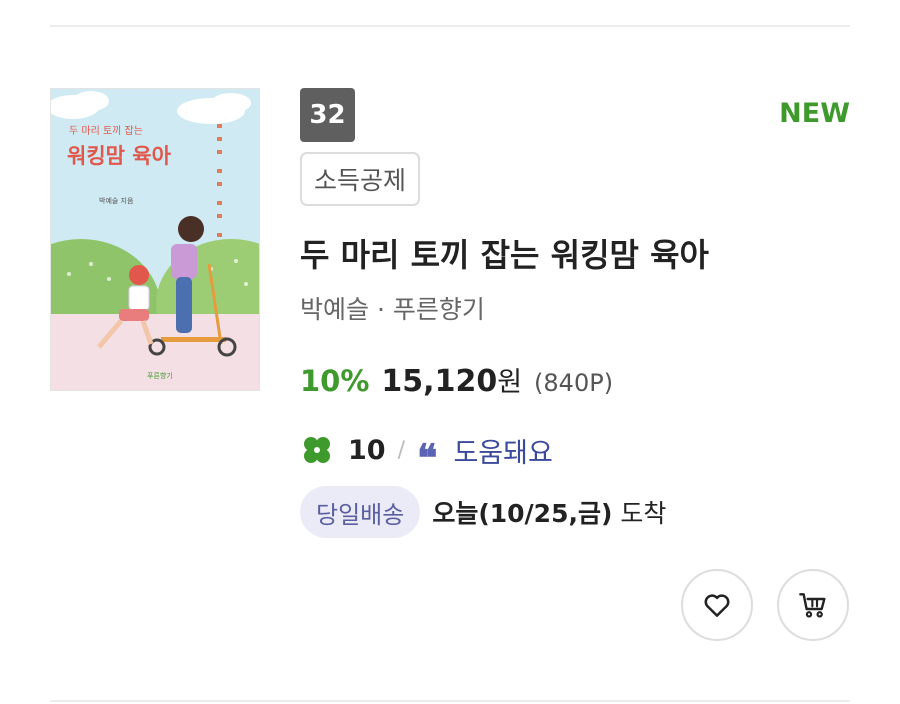 The image size is (900, 704). What do you see at coordinates (106, 131) in the screenshot?
I see `cover-small-title: 두 마리 토끼 잡는` at bounding box center [106, 131].